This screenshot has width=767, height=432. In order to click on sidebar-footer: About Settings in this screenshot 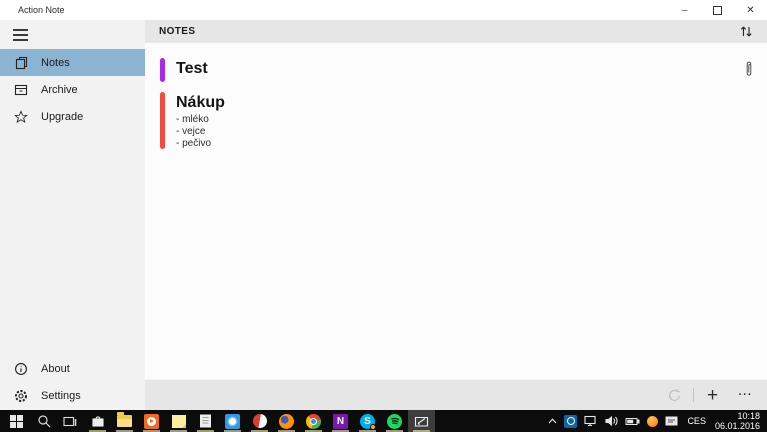, I will do `click(72, 382)`.